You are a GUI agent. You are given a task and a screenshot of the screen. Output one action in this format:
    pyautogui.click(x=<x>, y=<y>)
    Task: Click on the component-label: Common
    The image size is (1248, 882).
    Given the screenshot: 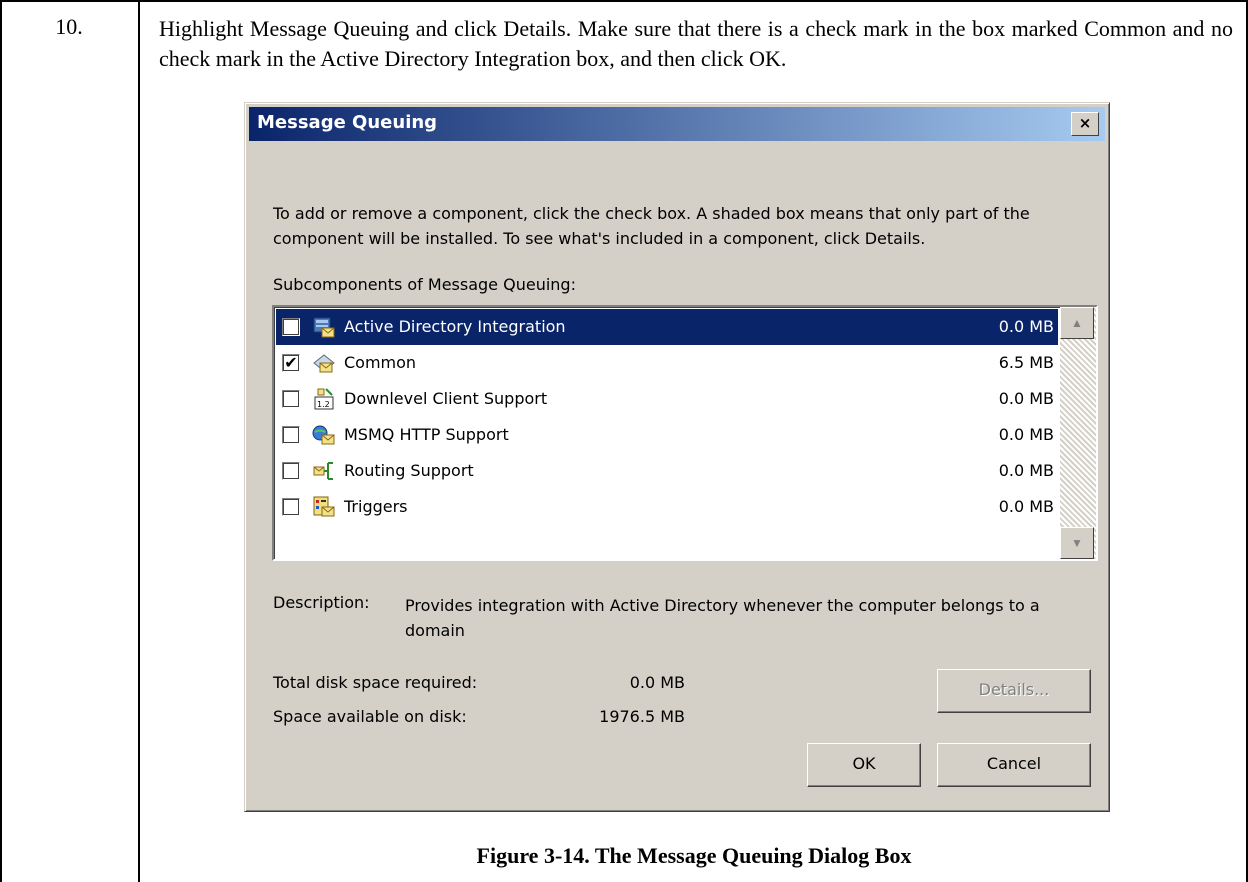 What is the action you would take?
    pyautogui.click(x=380, y=362)
    